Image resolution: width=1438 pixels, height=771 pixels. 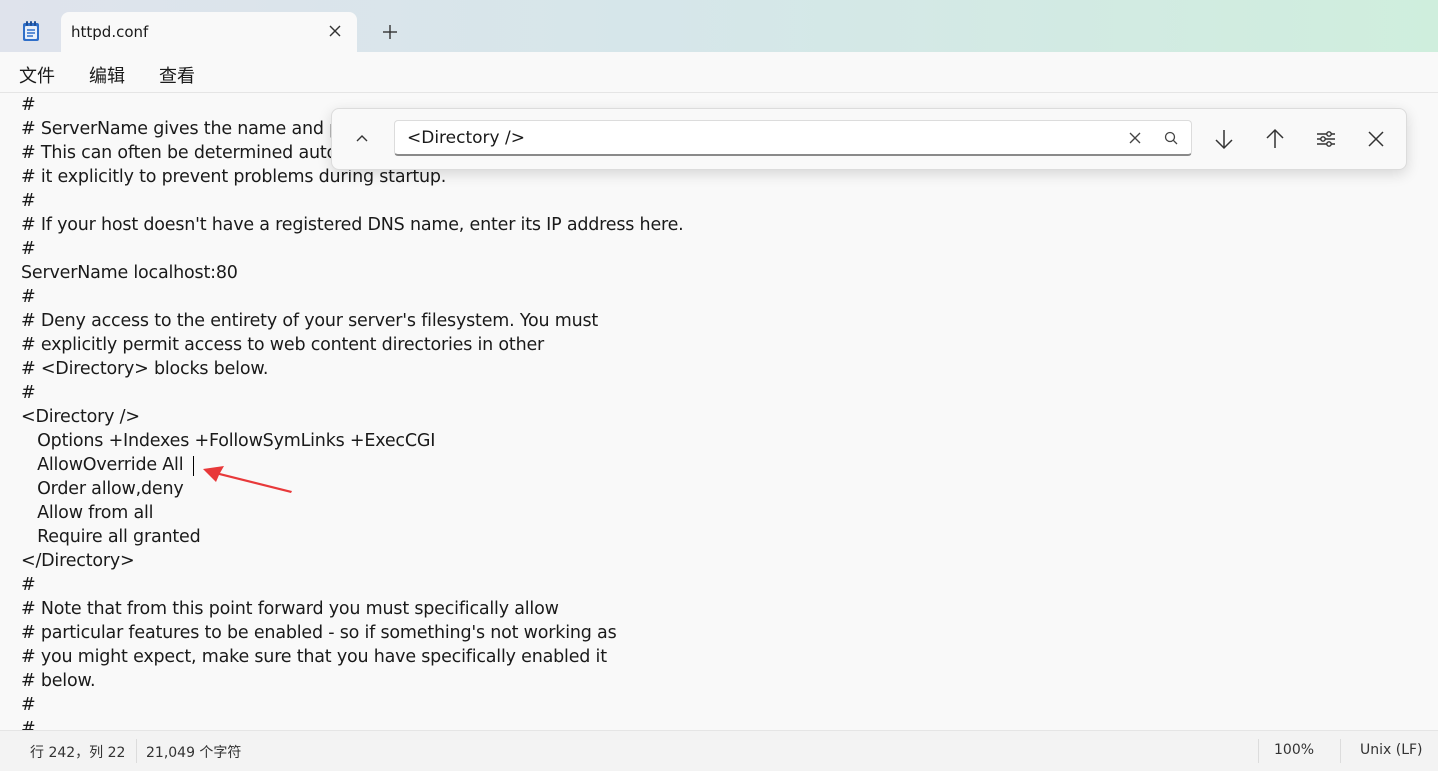 I want to click on editor-line: Order allow,deny, so click(x=102, y=489).